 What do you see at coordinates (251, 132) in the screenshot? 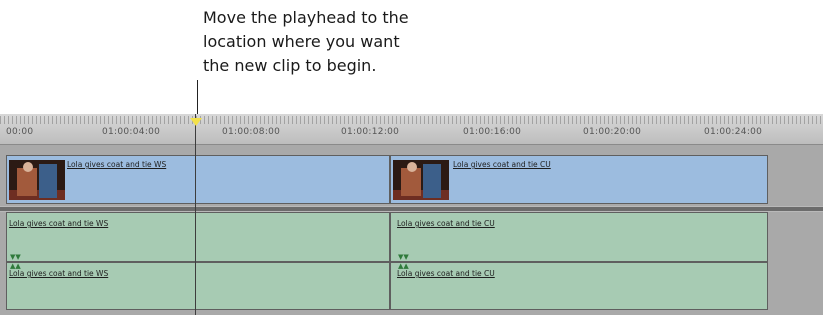
I see `ruler-timecode: 01:00:08:00` at bounding box center [251, 132].